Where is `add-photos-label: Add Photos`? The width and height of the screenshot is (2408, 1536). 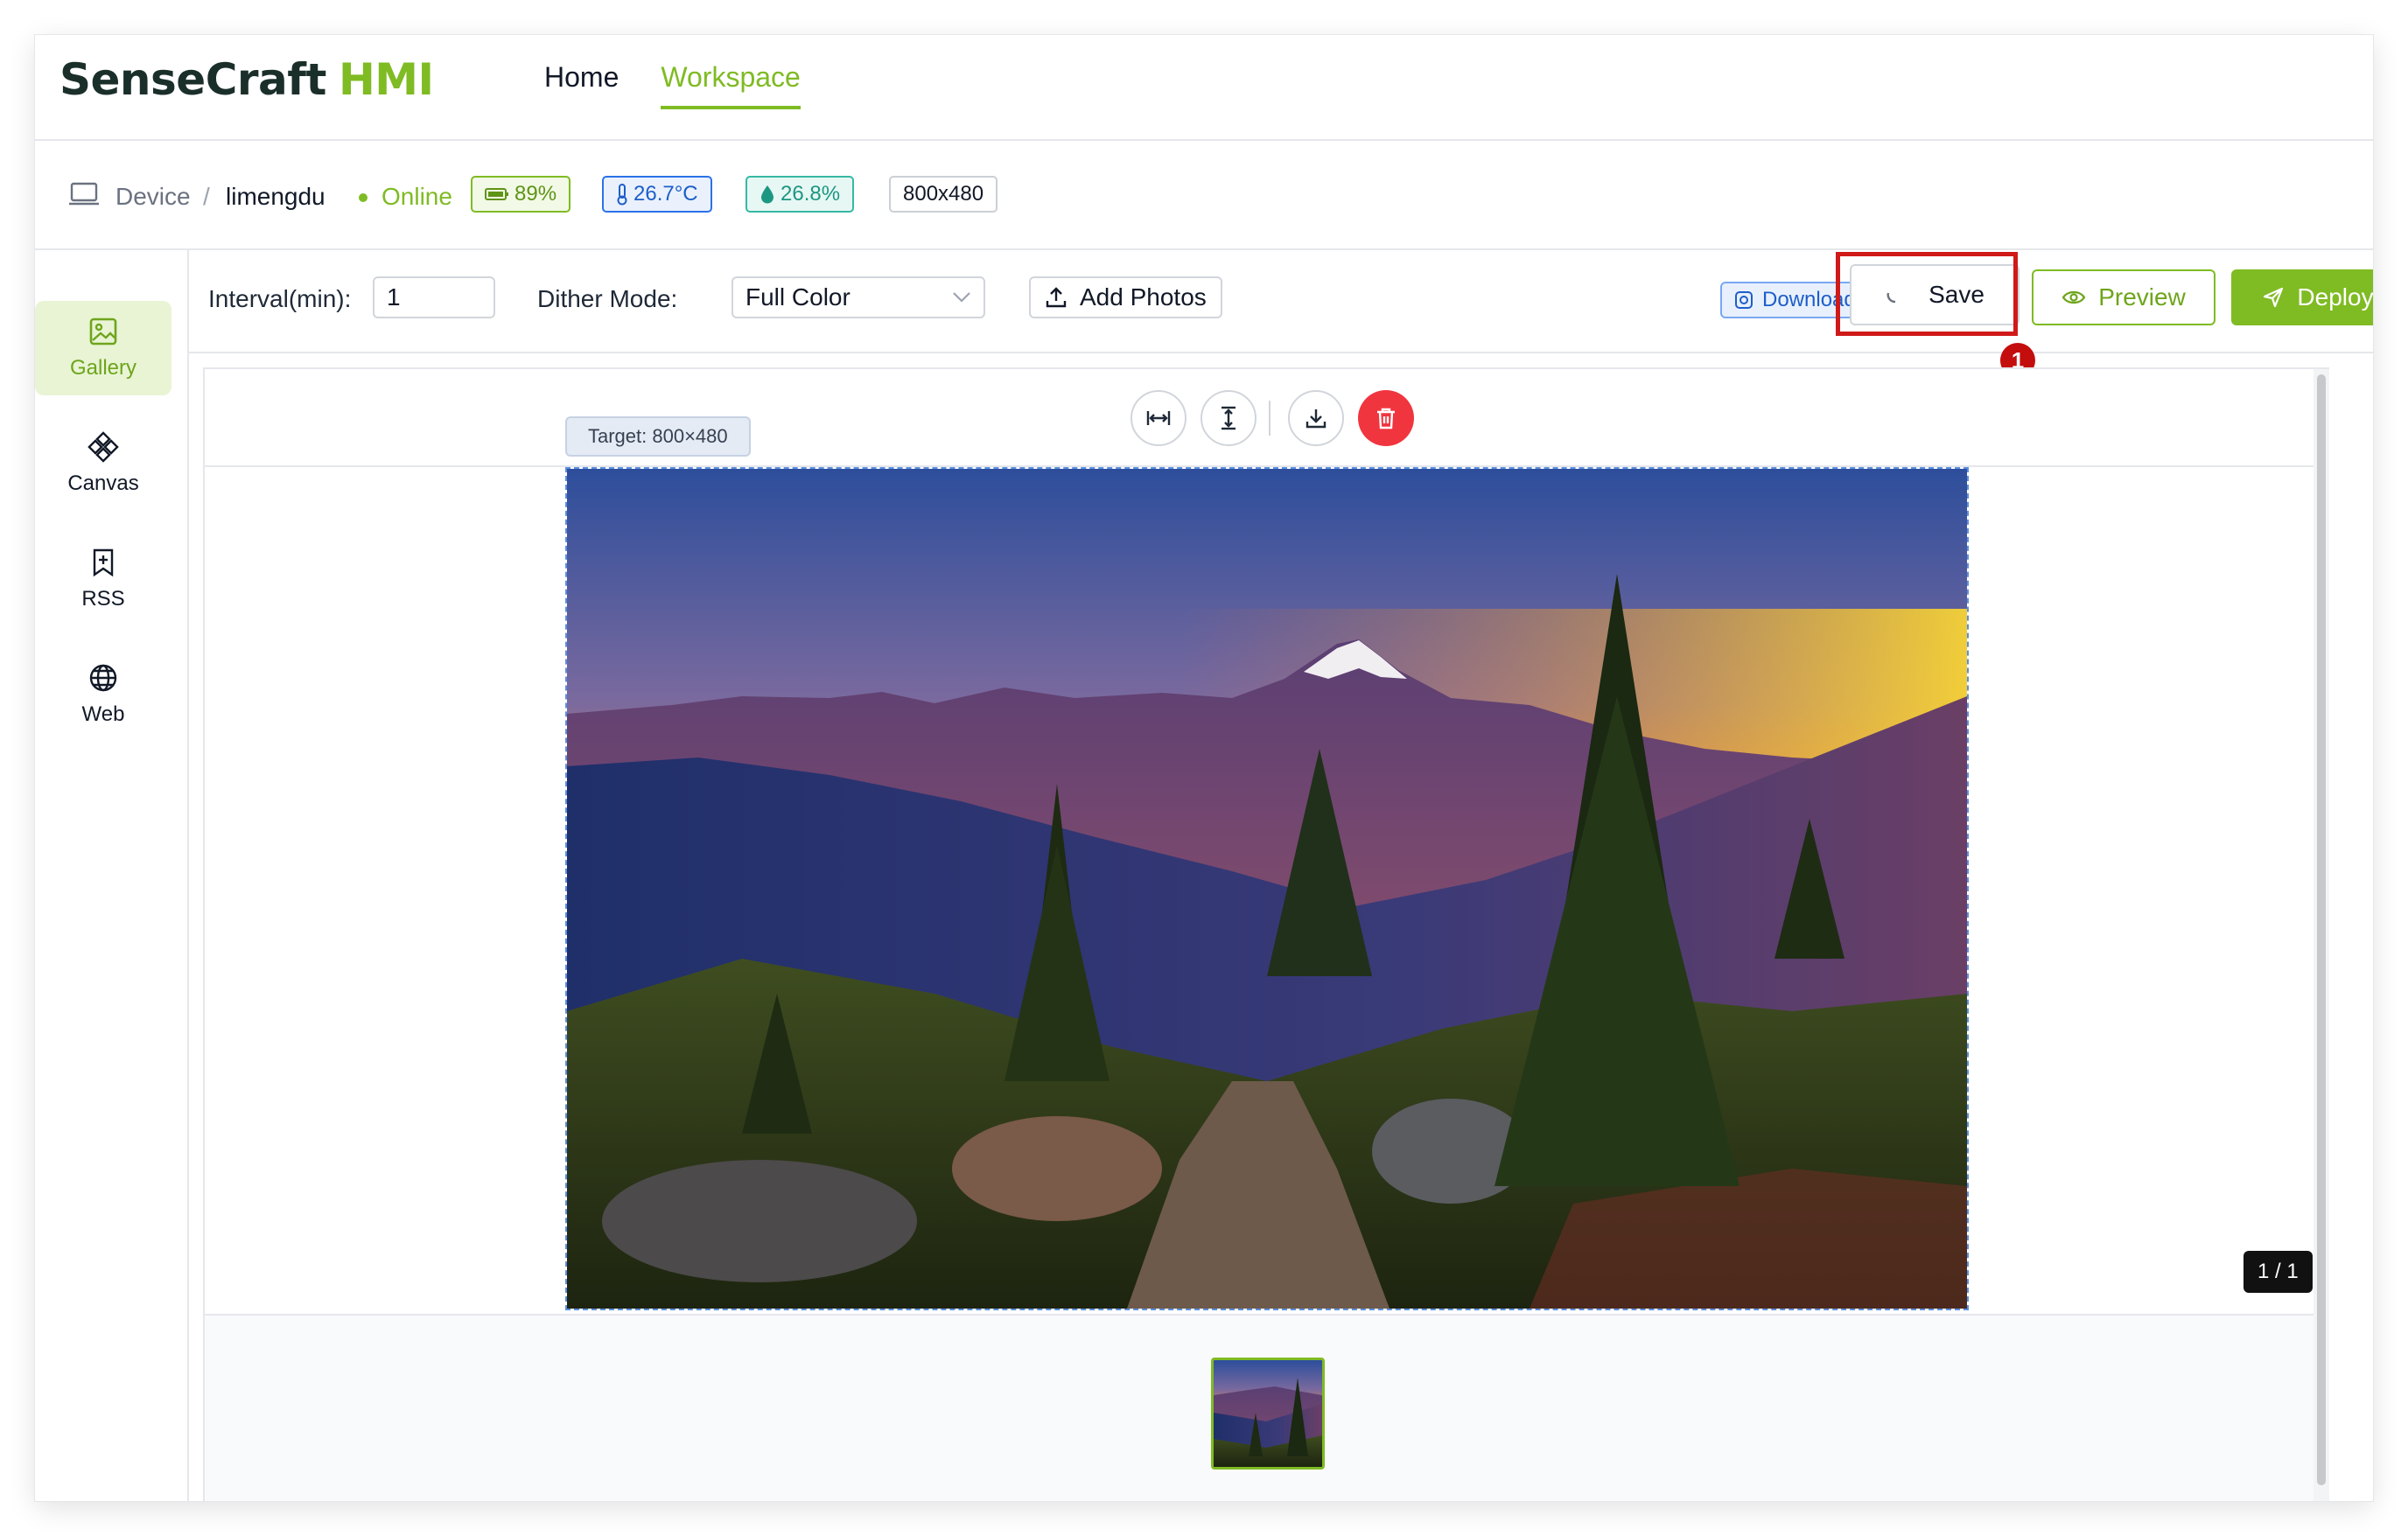 add-photos-label: Add Photos is located at coordinates (1143, 297).